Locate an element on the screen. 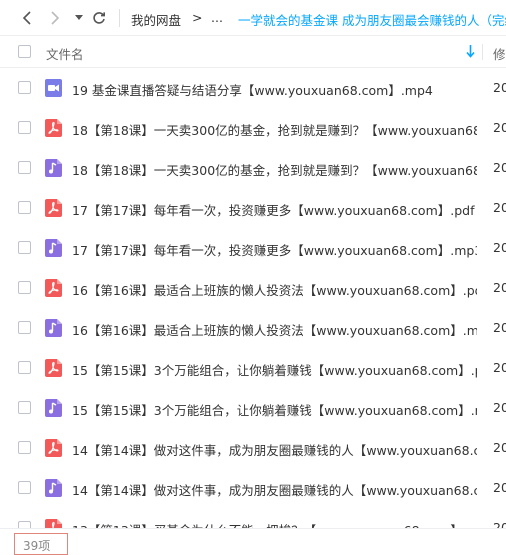 This screenshot has width=506, height=555. breadcrumb-current: 一学就会的基金课 成为朋友圈最会赚钱的人（完结 is located at coordinates (372, 20).